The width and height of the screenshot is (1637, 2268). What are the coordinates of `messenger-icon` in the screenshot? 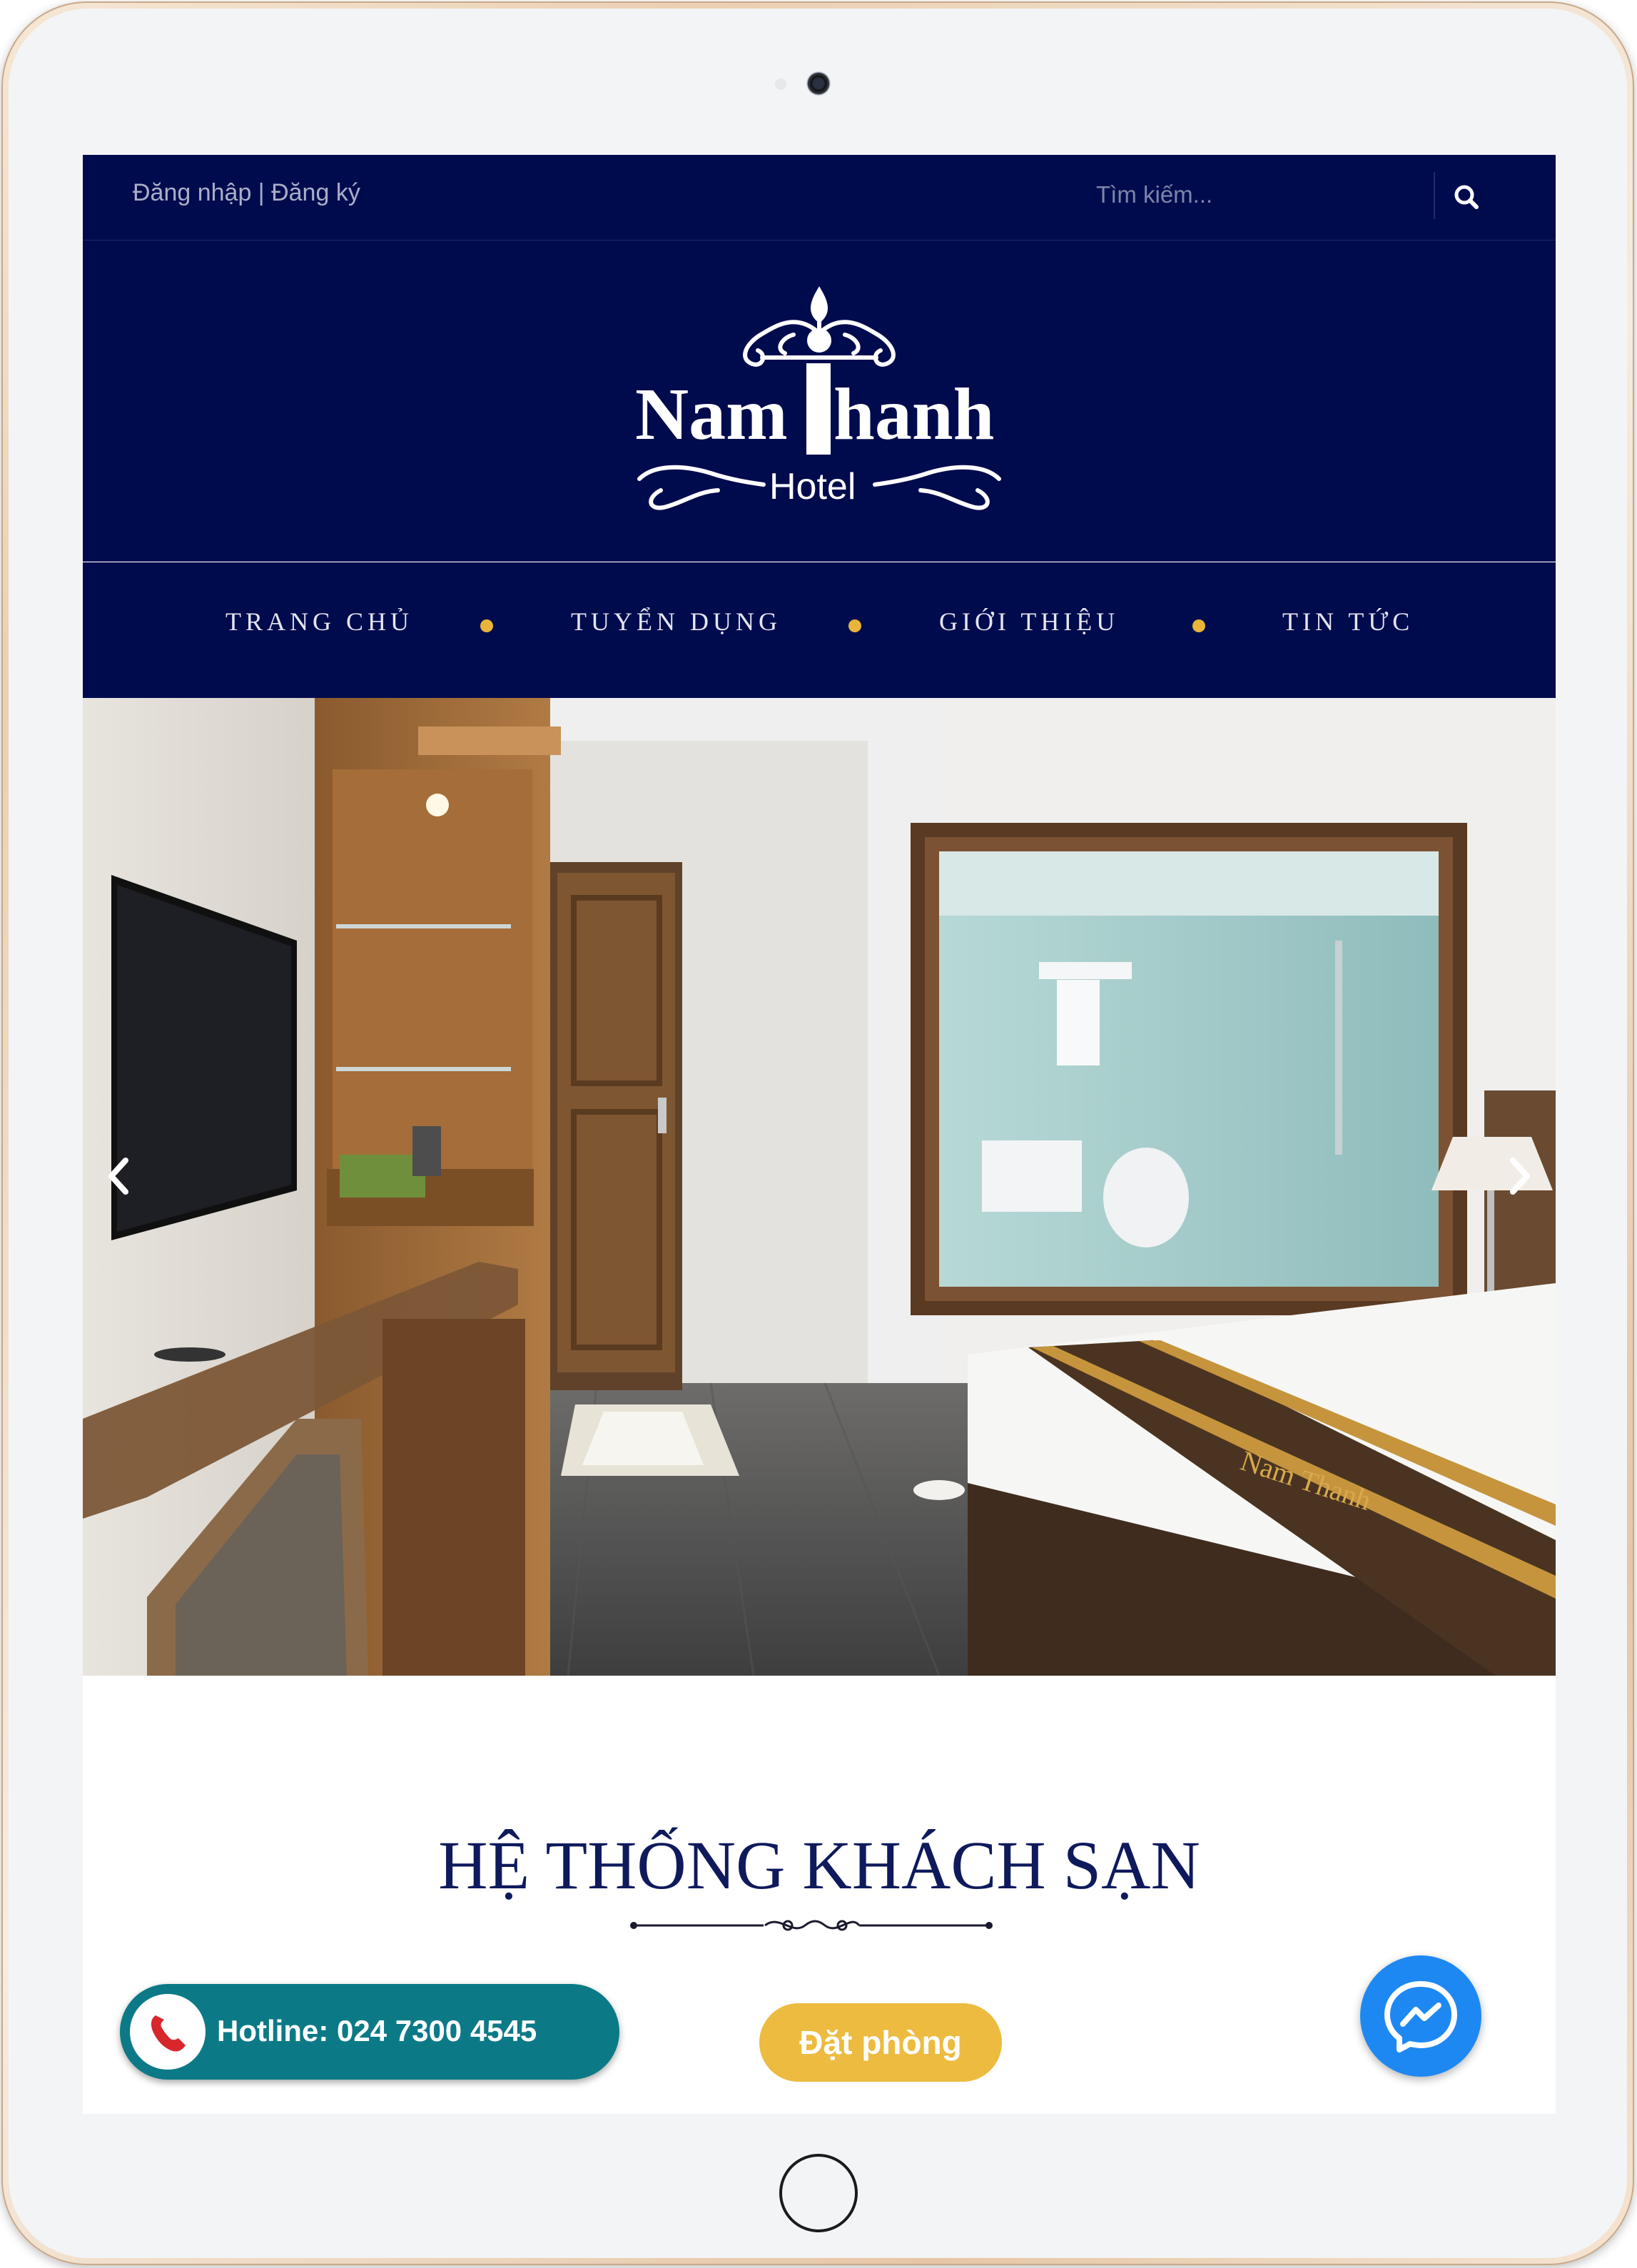 It's located at (1421, 2017).